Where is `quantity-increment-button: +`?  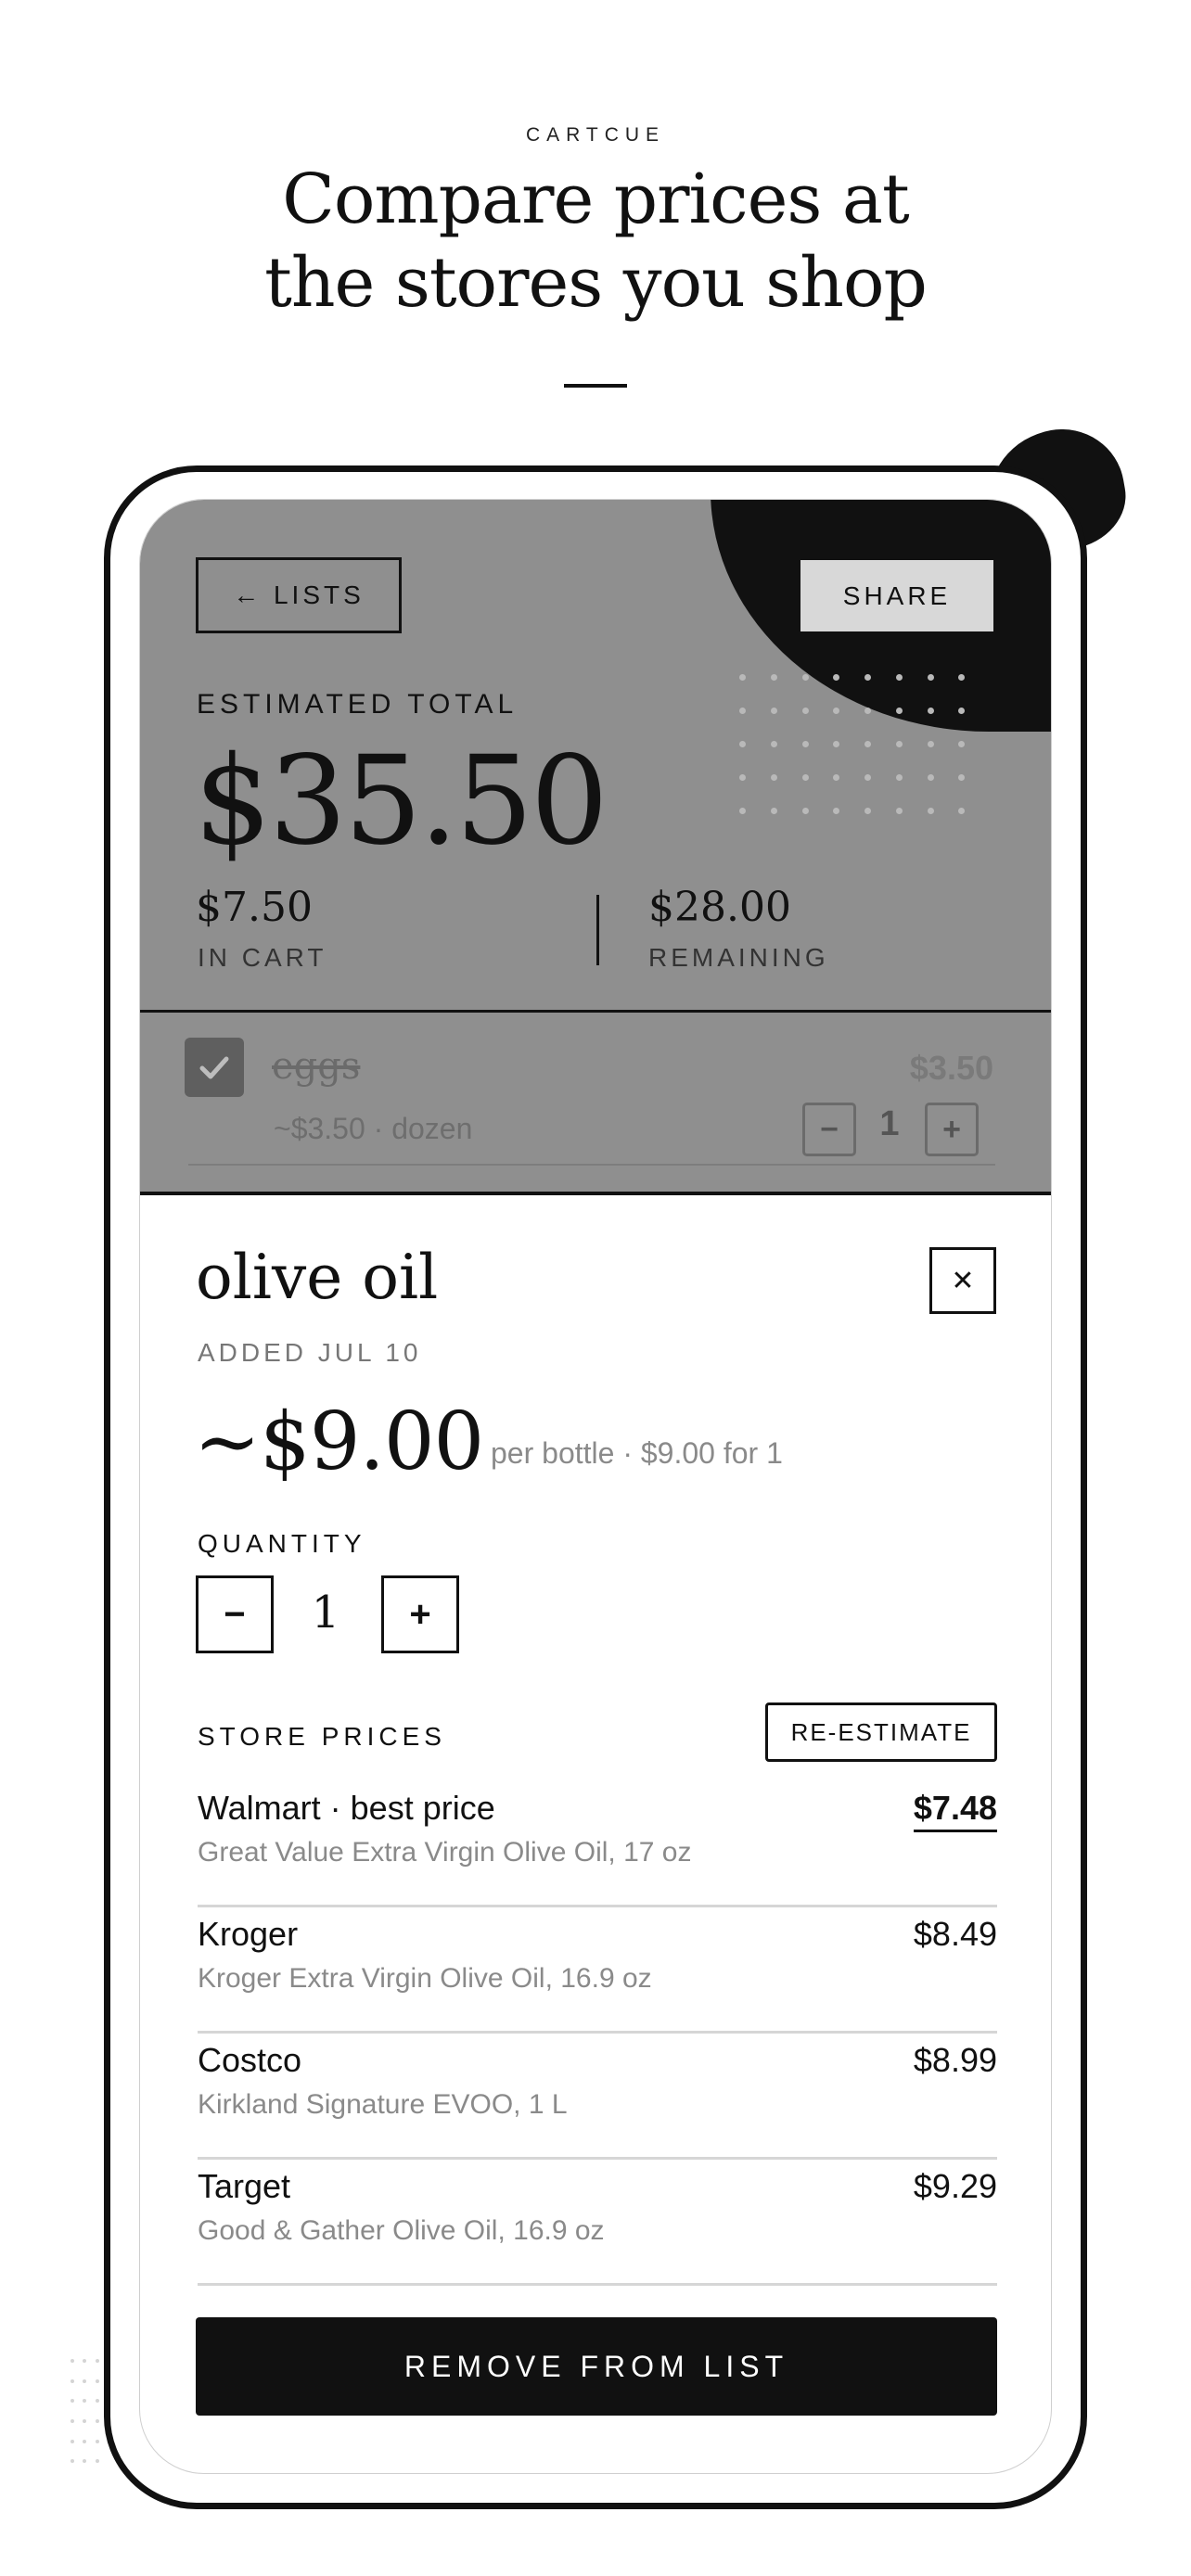
quantity-increment-button: + is located at coordinates (420, 1614).